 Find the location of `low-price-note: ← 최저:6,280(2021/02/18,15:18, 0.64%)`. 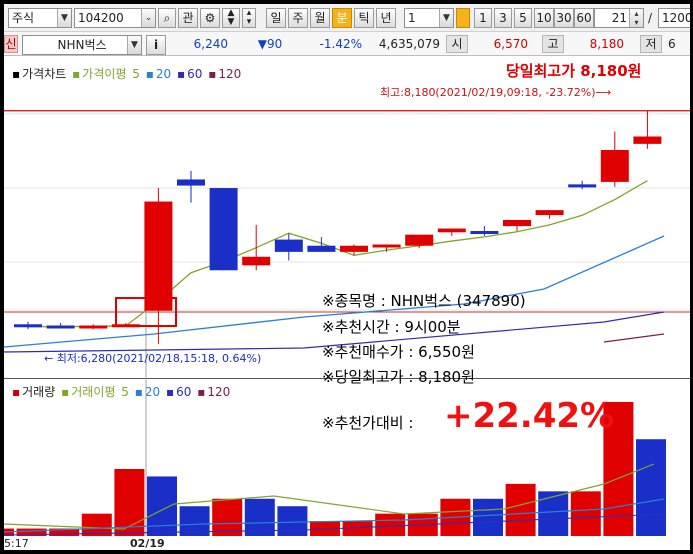

low-price-note: ← 최저:6,280(2021/02/18,15:18, 0.64%) is located at coordinates (153, 358).